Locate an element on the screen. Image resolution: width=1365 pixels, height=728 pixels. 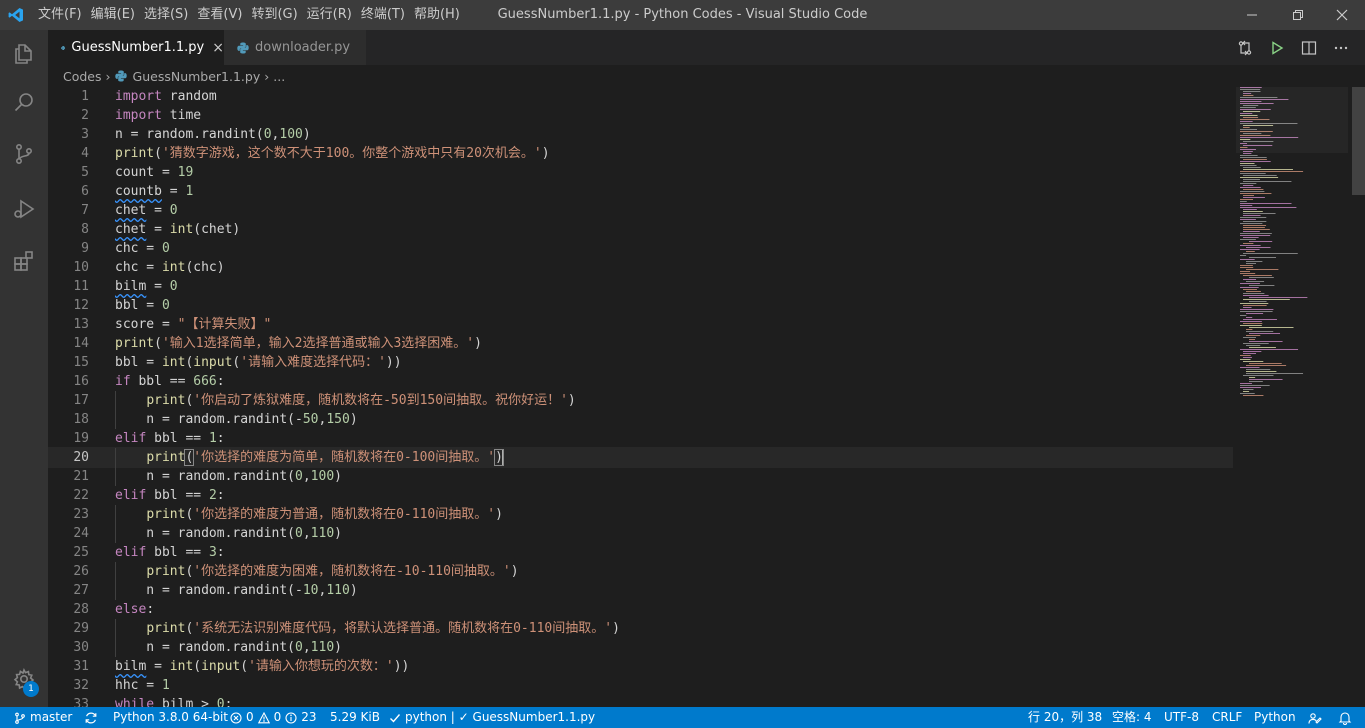
code-line: 7 chet = 0 is located at coordinates (640, 210).